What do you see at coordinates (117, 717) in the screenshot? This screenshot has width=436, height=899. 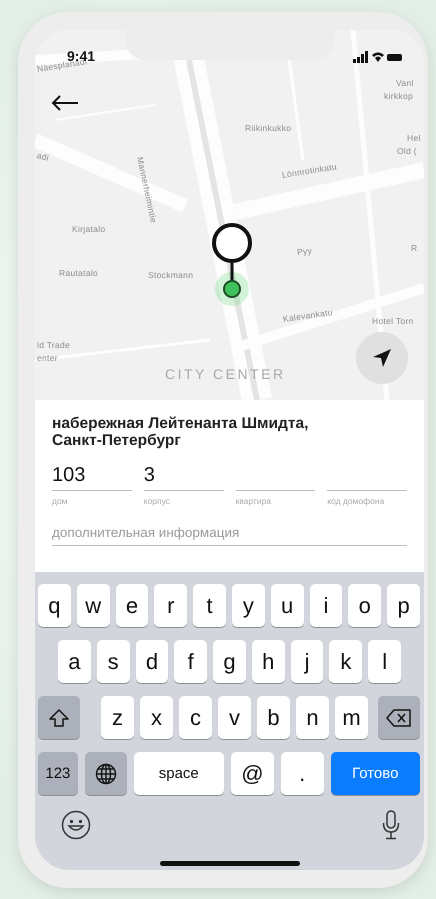 I see `keyboard-key: z` at bounding box center [117, 717].